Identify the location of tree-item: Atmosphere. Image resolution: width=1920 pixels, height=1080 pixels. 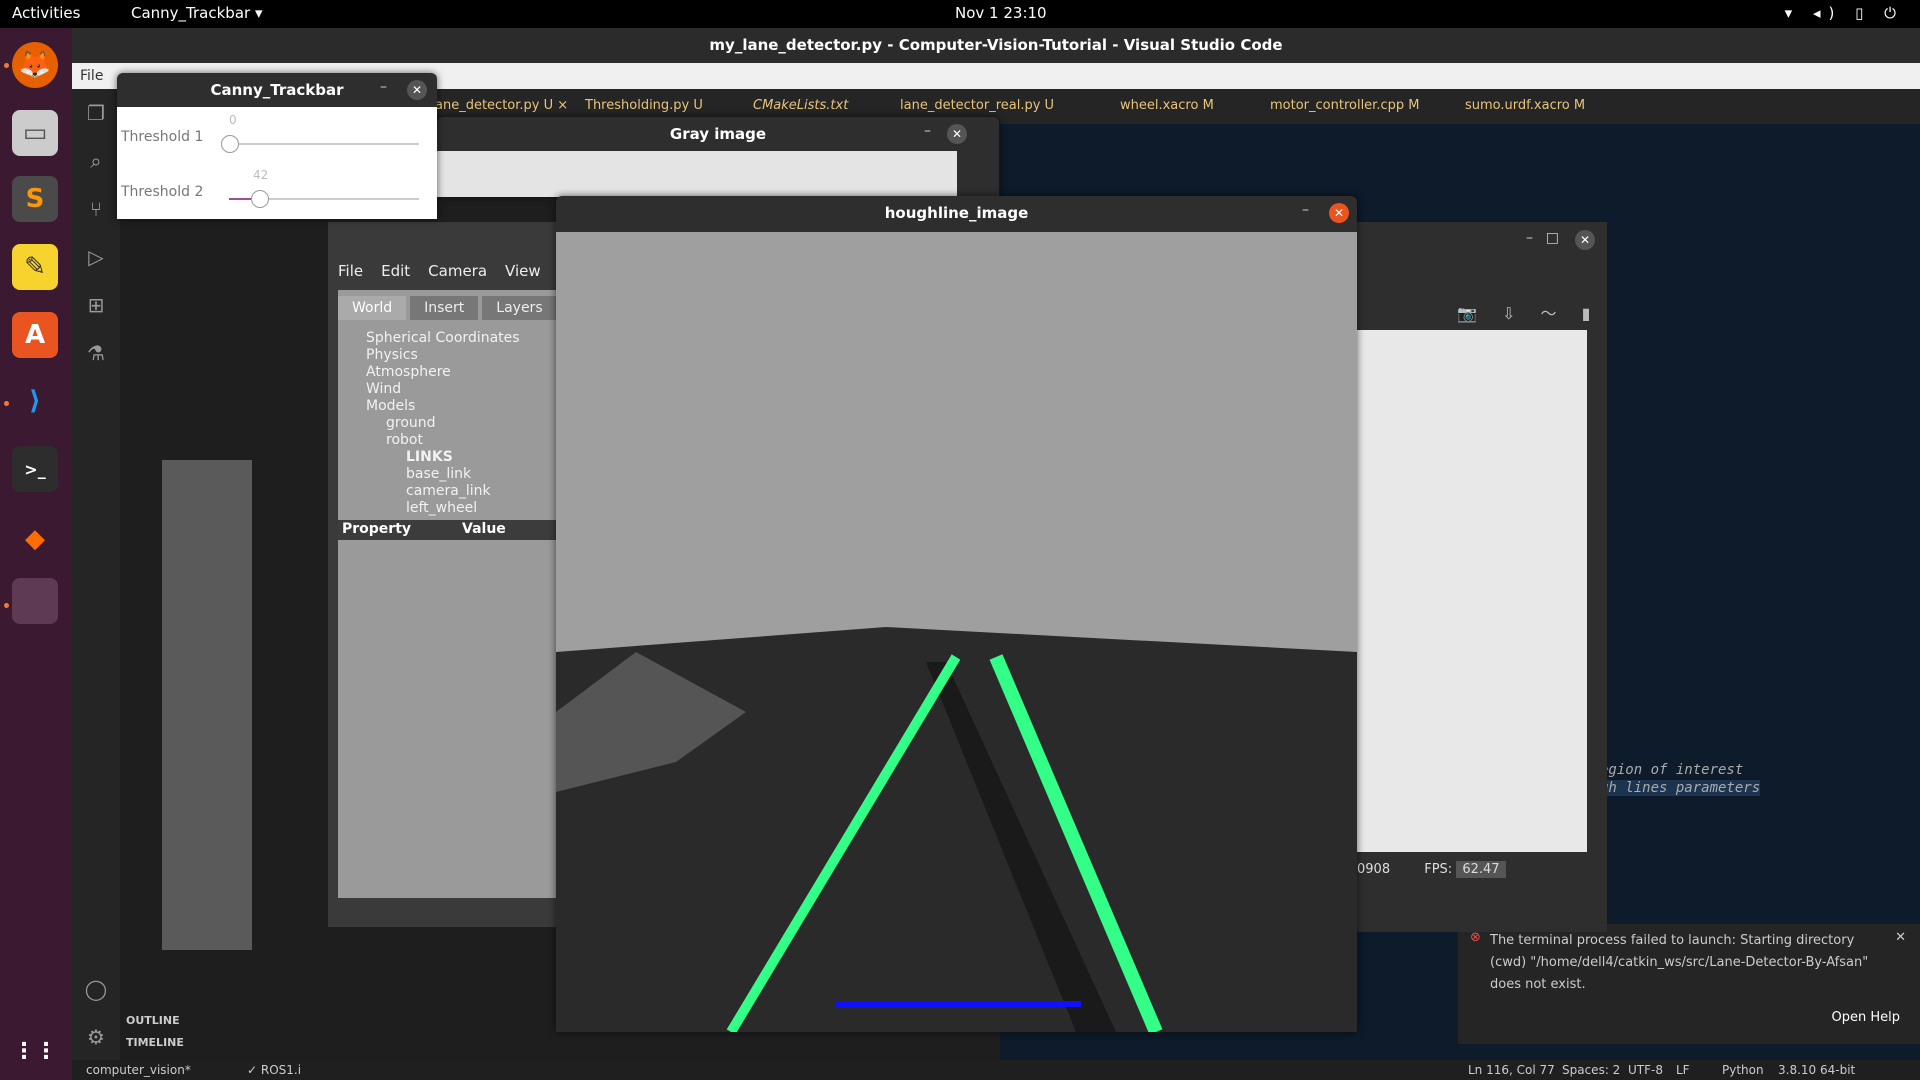
(443, 372).